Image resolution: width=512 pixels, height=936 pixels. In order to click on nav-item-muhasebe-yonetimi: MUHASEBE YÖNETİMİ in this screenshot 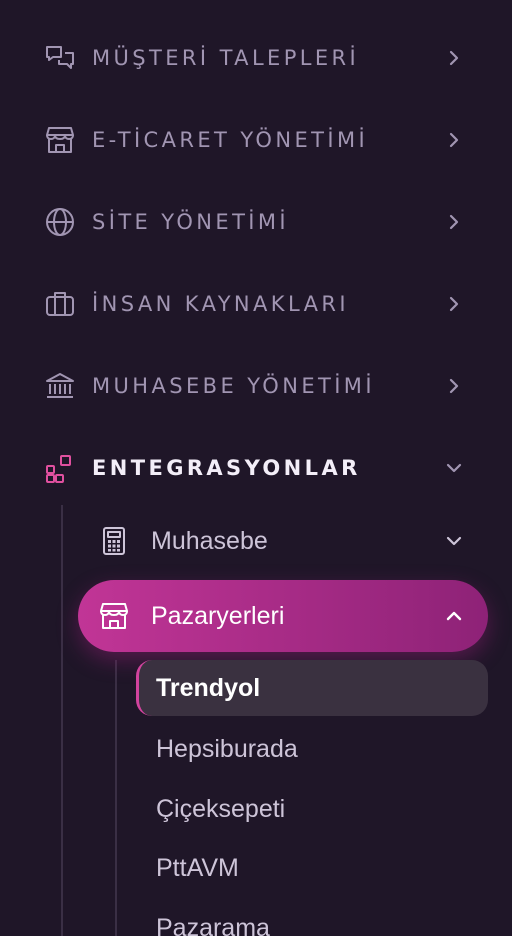, I will do `click(256, 386)`.